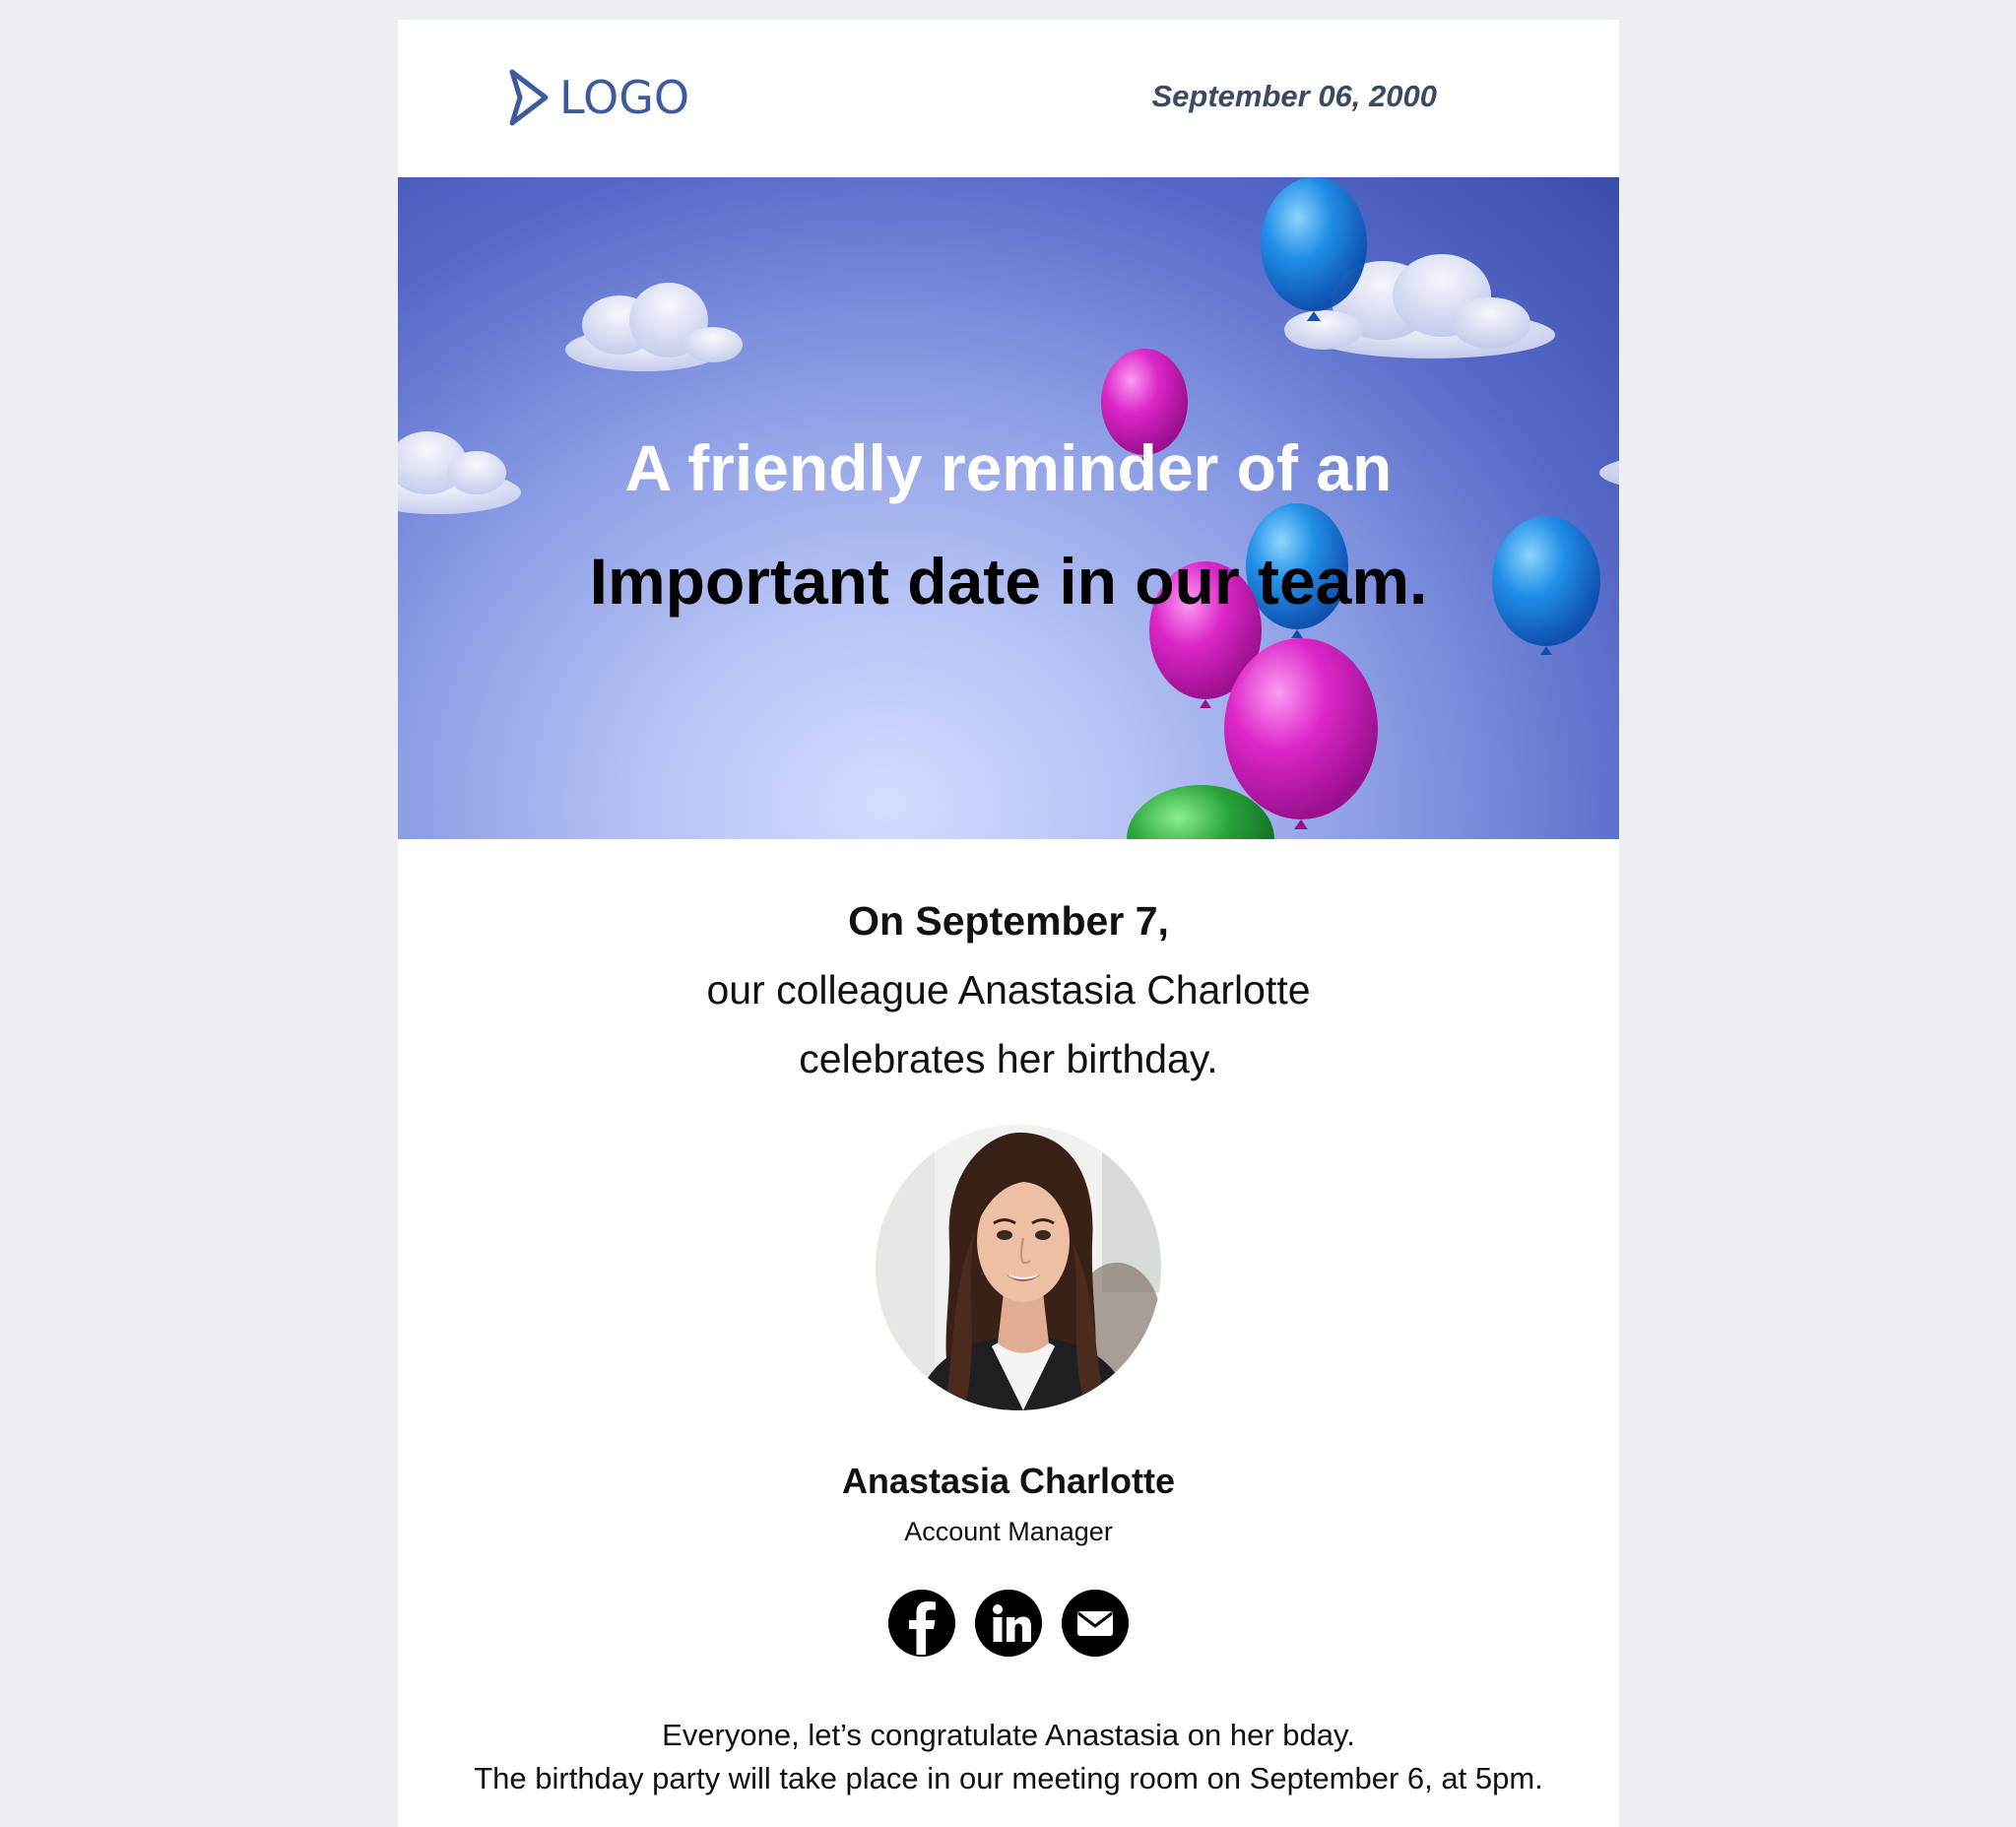 The height and width of the screenshot is (1827, 2016). I want to click on announcement-line-3: celebrates her birthday., so click(1009, 1058).